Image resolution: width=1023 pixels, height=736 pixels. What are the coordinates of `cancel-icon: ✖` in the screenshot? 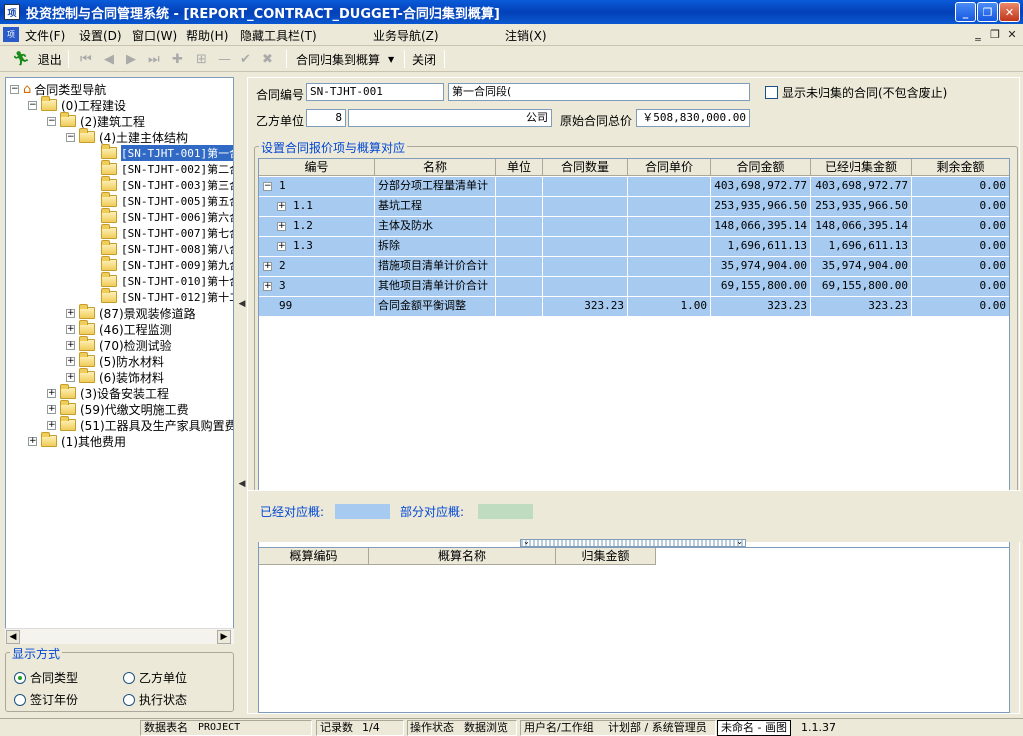 It's located at (267, 59).